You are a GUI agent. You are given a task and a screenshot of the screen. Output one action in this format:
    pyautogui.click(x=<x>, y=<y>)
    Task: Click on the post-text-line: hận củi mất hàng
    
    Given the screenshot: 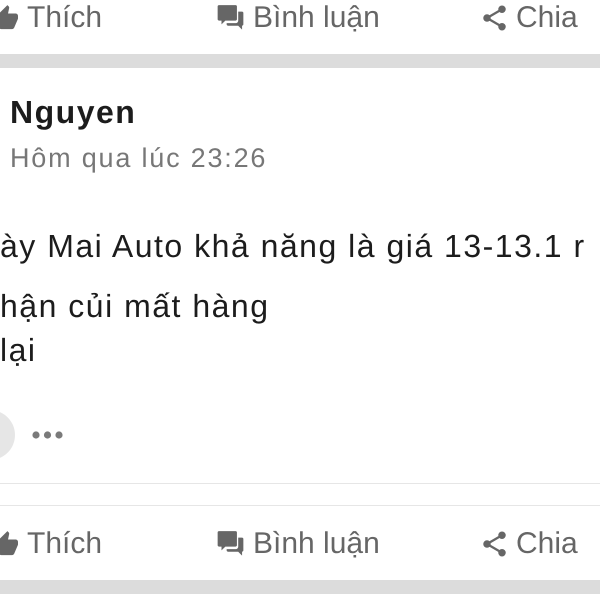 What is the action you would take?
    pyautogui.click(x=135, y=306)
    